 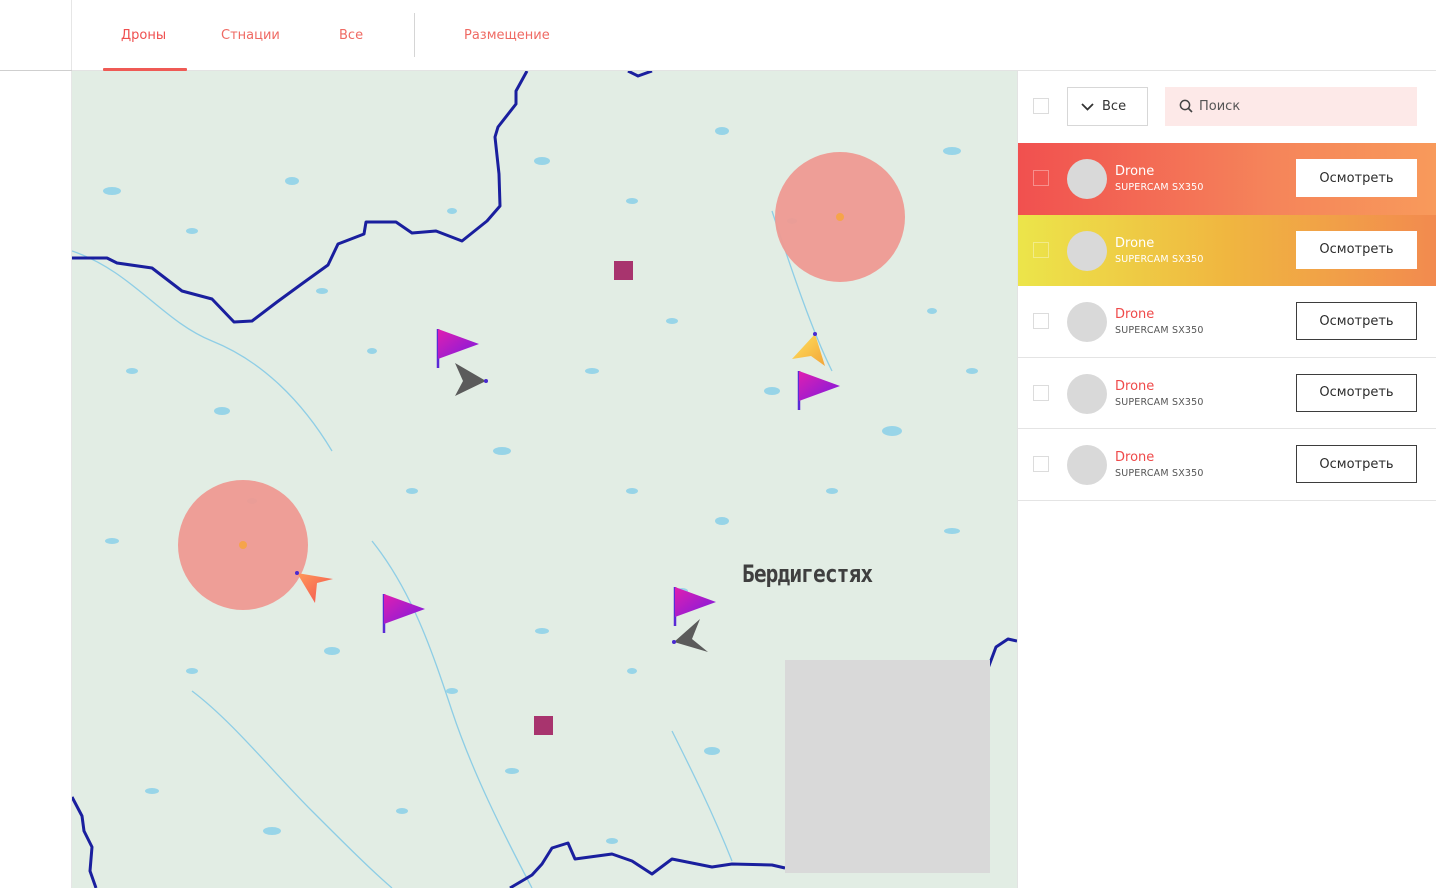 What do you see at coordinates (351, 35) in the screenshot?
I see `tab-all: Все` at bounding box center [351, 35].